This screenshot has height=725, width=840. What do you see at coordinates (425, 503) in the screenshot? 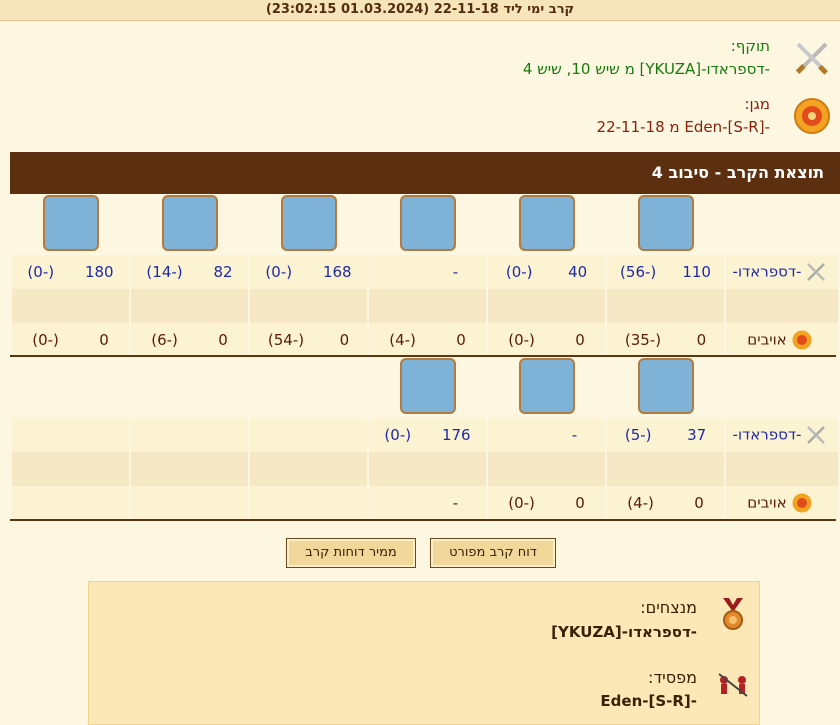
I see `defender-row: אויבים 0 (-4) 0 (-0) -` at bounding box center [425, 503].